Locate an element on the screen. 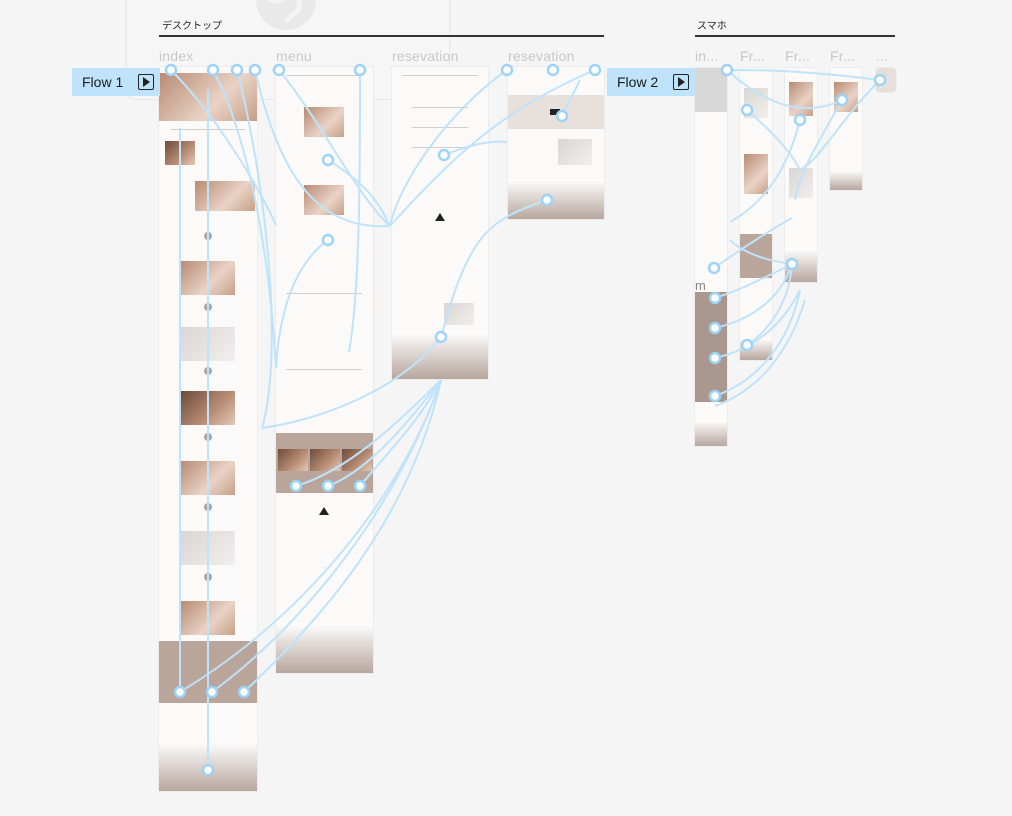 This screenshot has height=816, width=1012. frame-label-sp-partial: m is located at coordinates (701, 285).